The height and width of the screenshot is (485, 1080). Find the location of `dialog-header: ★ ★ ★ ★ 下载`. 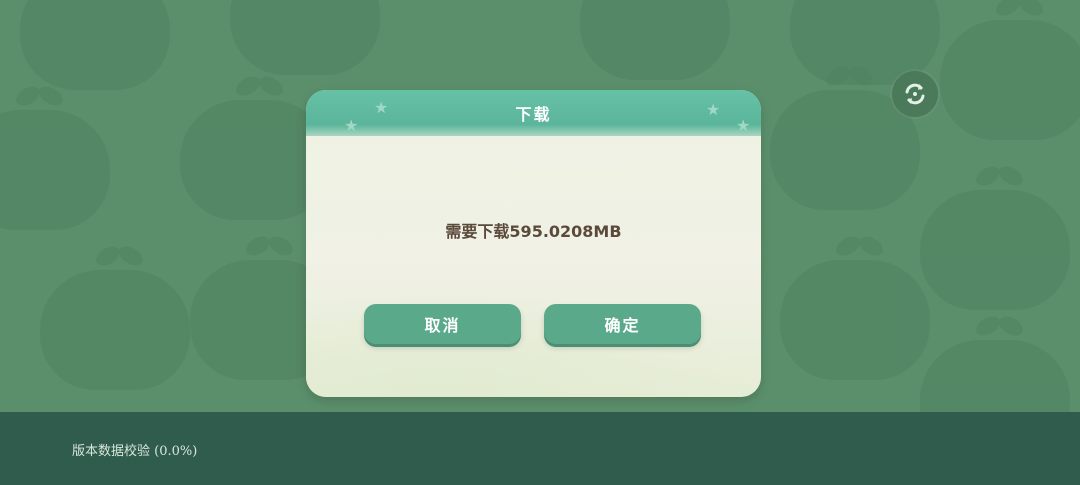

dialog-header: ★ ★ ★ ★ 下载 is located at coordinates (533, 113).